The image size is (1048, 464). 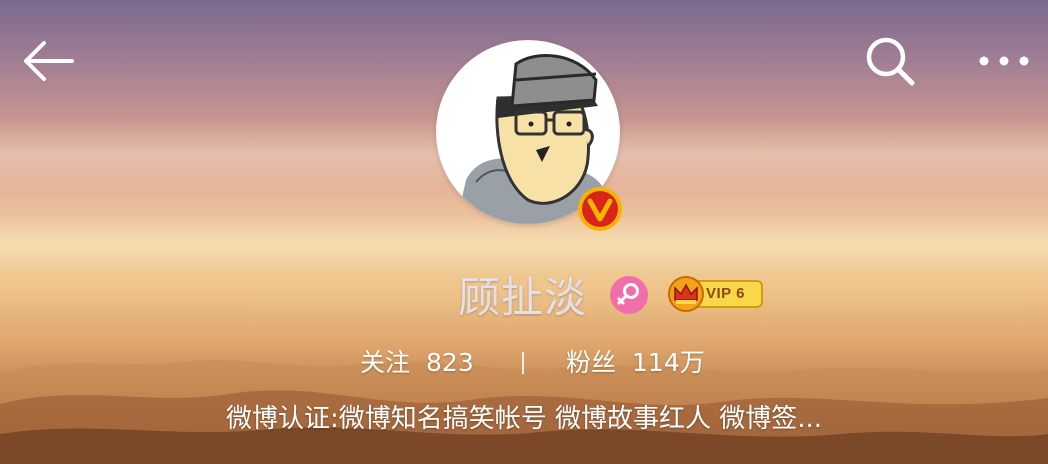 I want to click on follow-stat: 关注 823, so click(x=417, y=363).